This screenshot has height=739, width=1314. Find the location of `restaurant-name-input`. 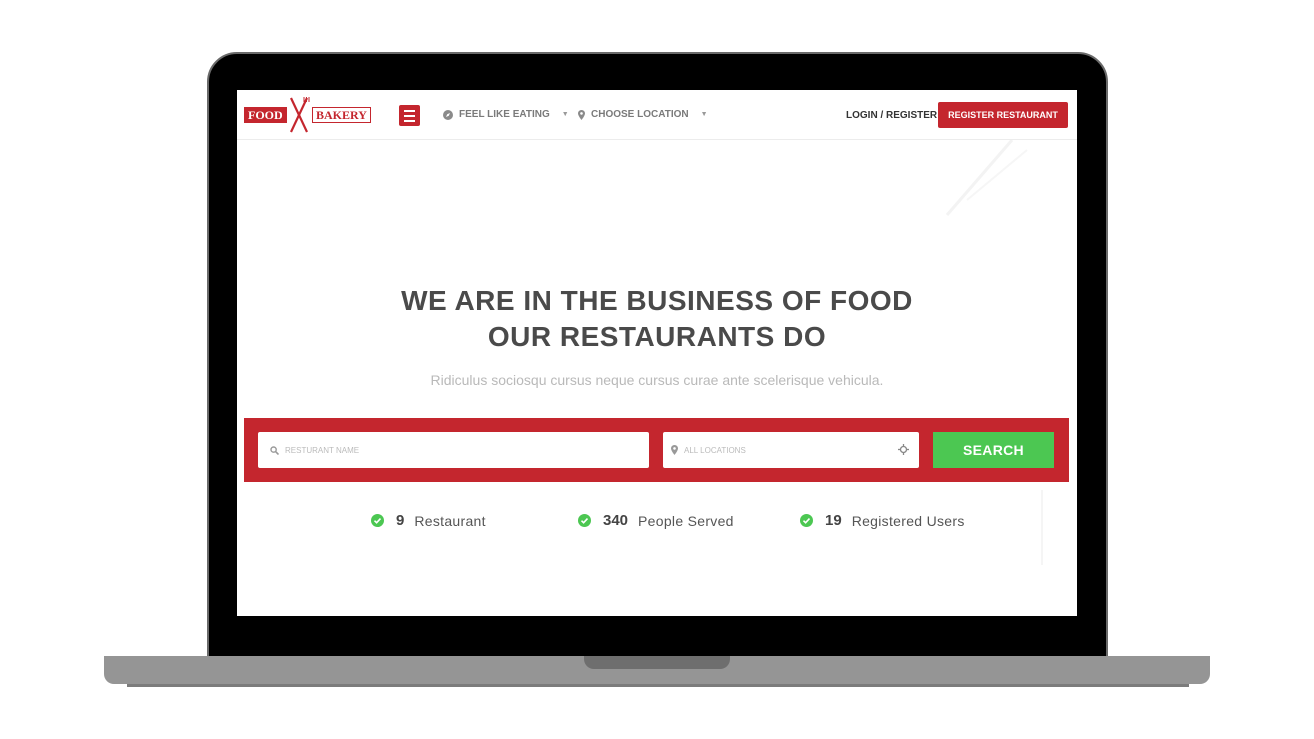

restaurant-name-input is located at coordinates (385, 450).